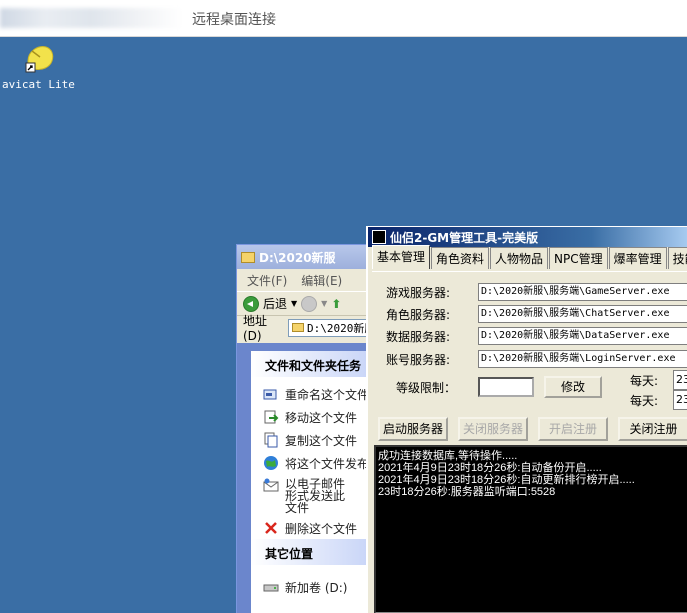 The image size is (687, 613). I want to click on level-limit-label: 等级限制：, so click(426, 388).